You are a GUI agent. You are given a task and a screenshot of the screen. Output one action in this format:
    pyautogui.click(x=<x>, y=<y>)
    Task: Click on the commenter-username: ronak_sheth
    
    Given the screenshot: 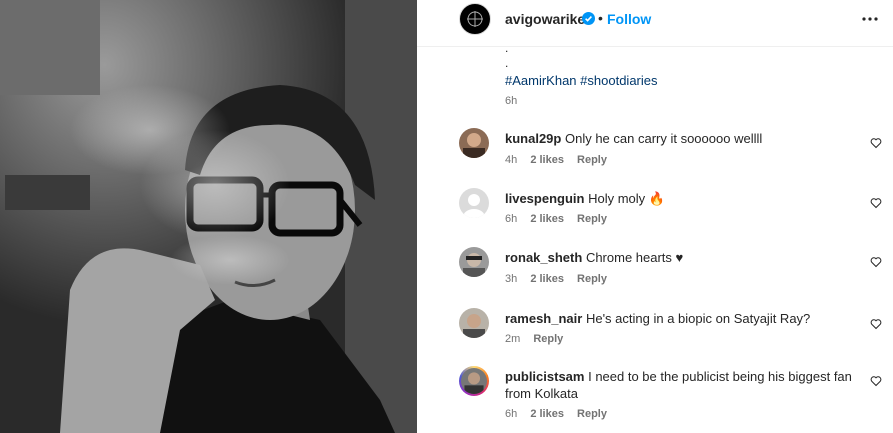 What is the action you would take?
    pyautogui.click(x=543, y=257)
    